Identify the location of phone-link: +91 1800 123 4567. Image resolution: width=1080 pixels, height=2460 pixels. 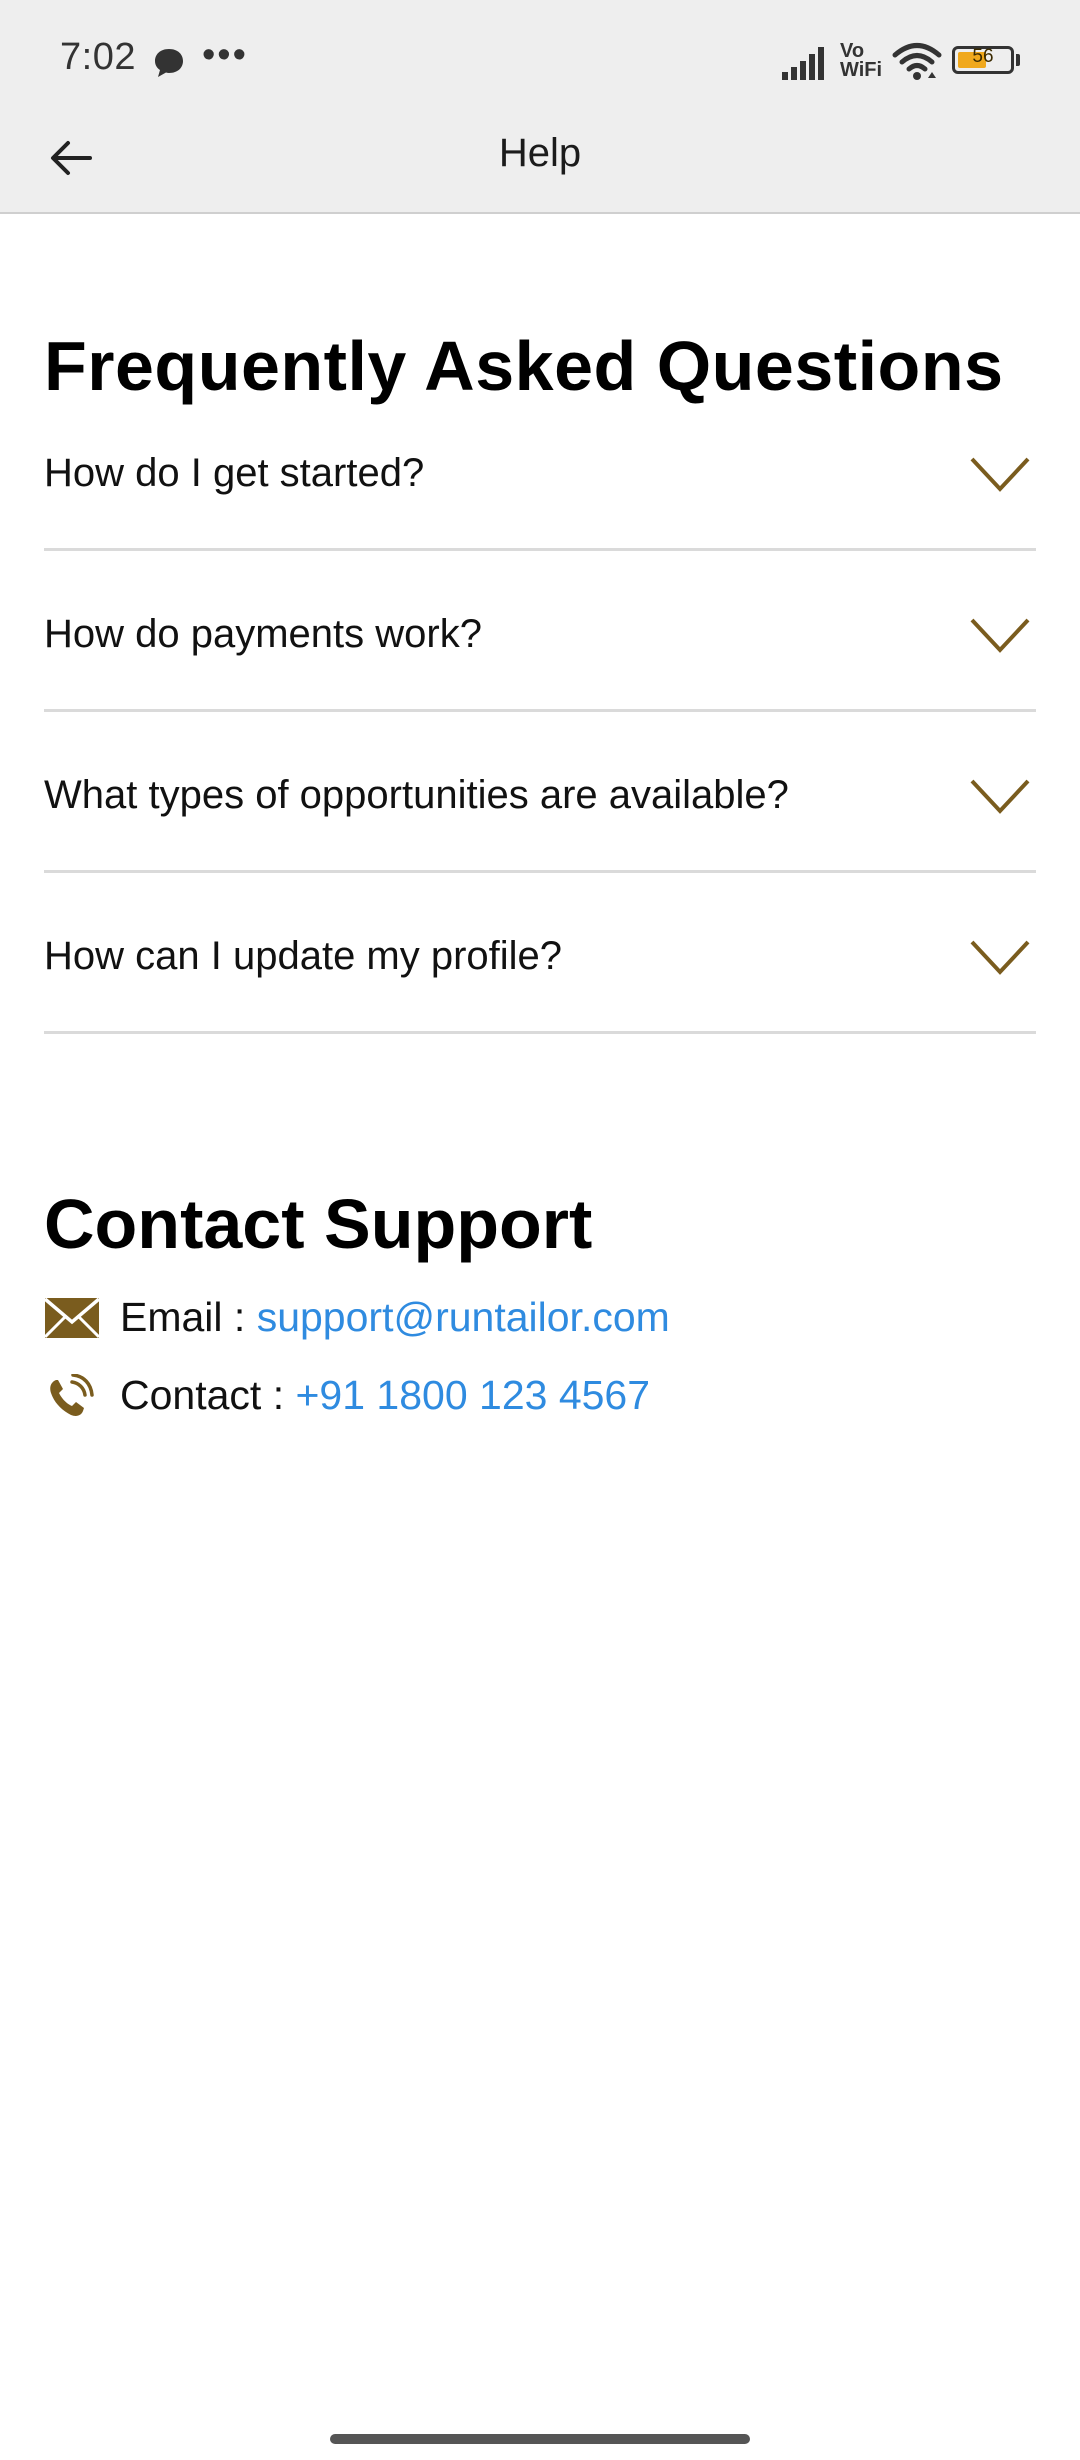
(472, 1395).